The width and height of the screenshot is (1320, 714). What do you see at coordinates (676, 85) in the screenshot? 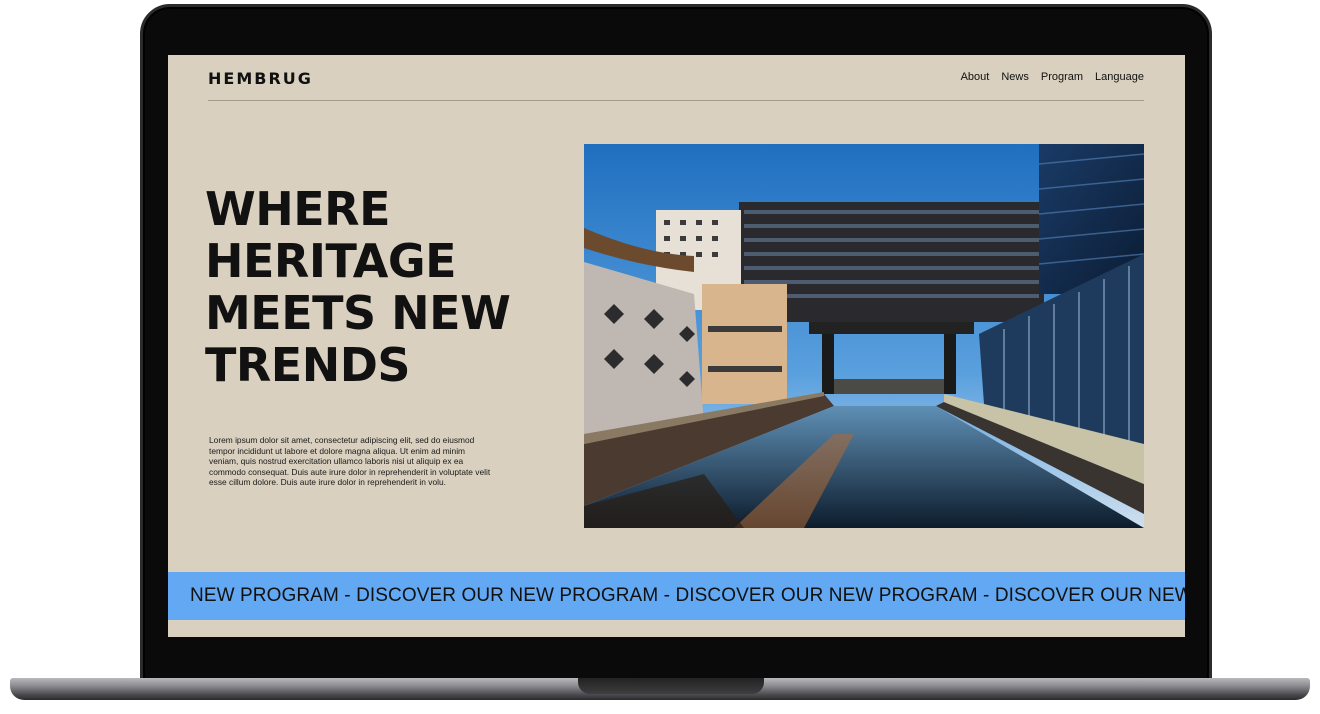
I see `site-header: HEMBRUG About News Program Language` at bounding box center [676, 85].